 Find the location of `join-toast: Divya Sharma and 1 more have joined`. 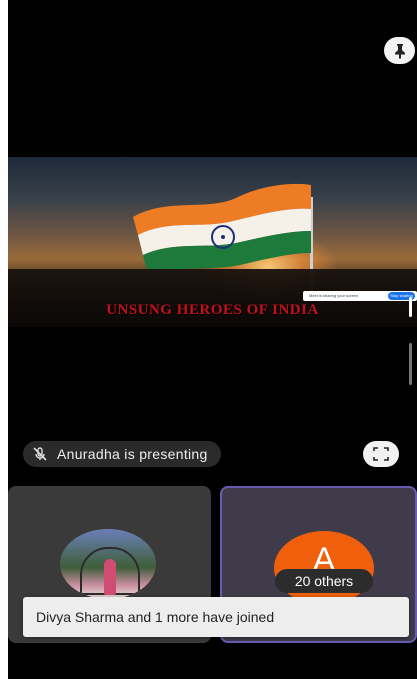

join-toast: Divya Sharma and 1 more have joined is located at coordinates (216, 617).